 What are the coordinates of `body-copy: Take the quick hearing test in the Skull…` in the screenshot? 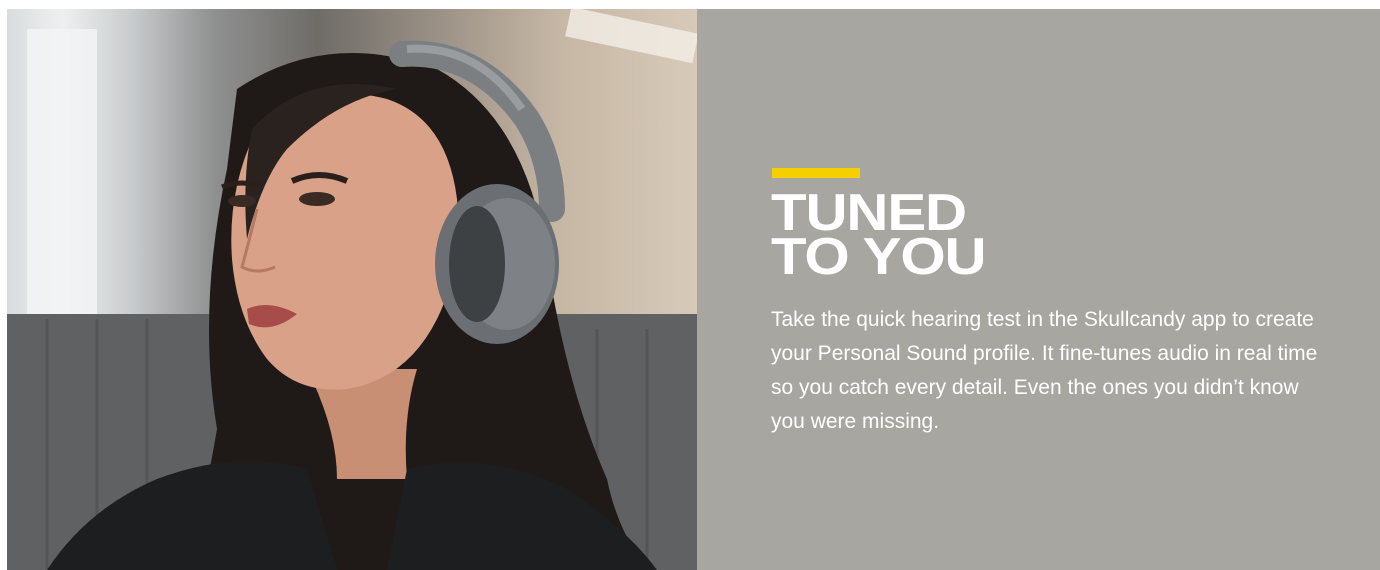 It's located at (1044, 370).